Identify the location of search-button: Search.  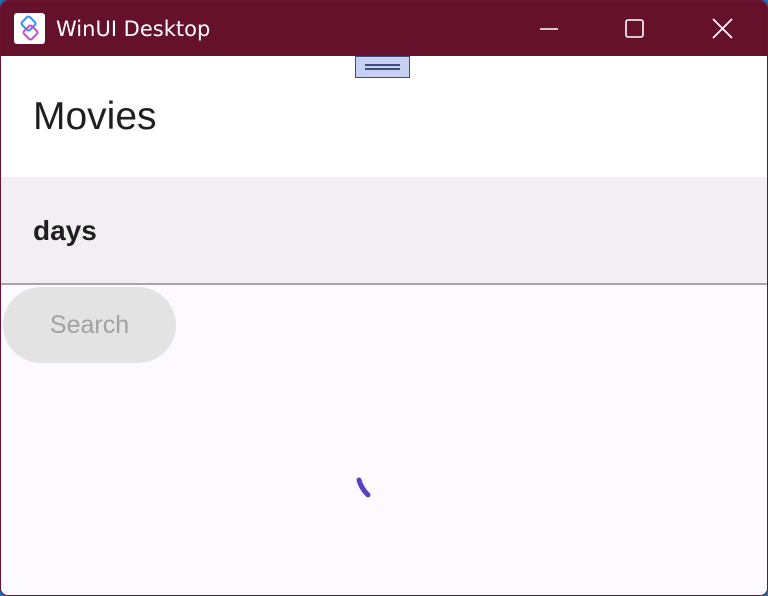
(89, 325).